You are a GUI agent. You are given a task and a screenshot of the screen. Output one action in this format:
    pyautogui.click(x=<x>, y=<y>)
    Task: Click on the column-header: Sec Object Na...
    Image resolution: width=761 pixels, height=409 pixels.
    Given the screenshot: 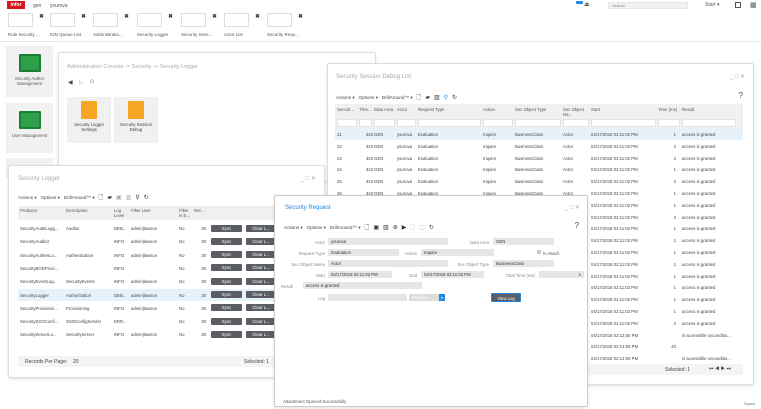 What is the action you would take?
    pyautogui.click(x=576, y=112)
    